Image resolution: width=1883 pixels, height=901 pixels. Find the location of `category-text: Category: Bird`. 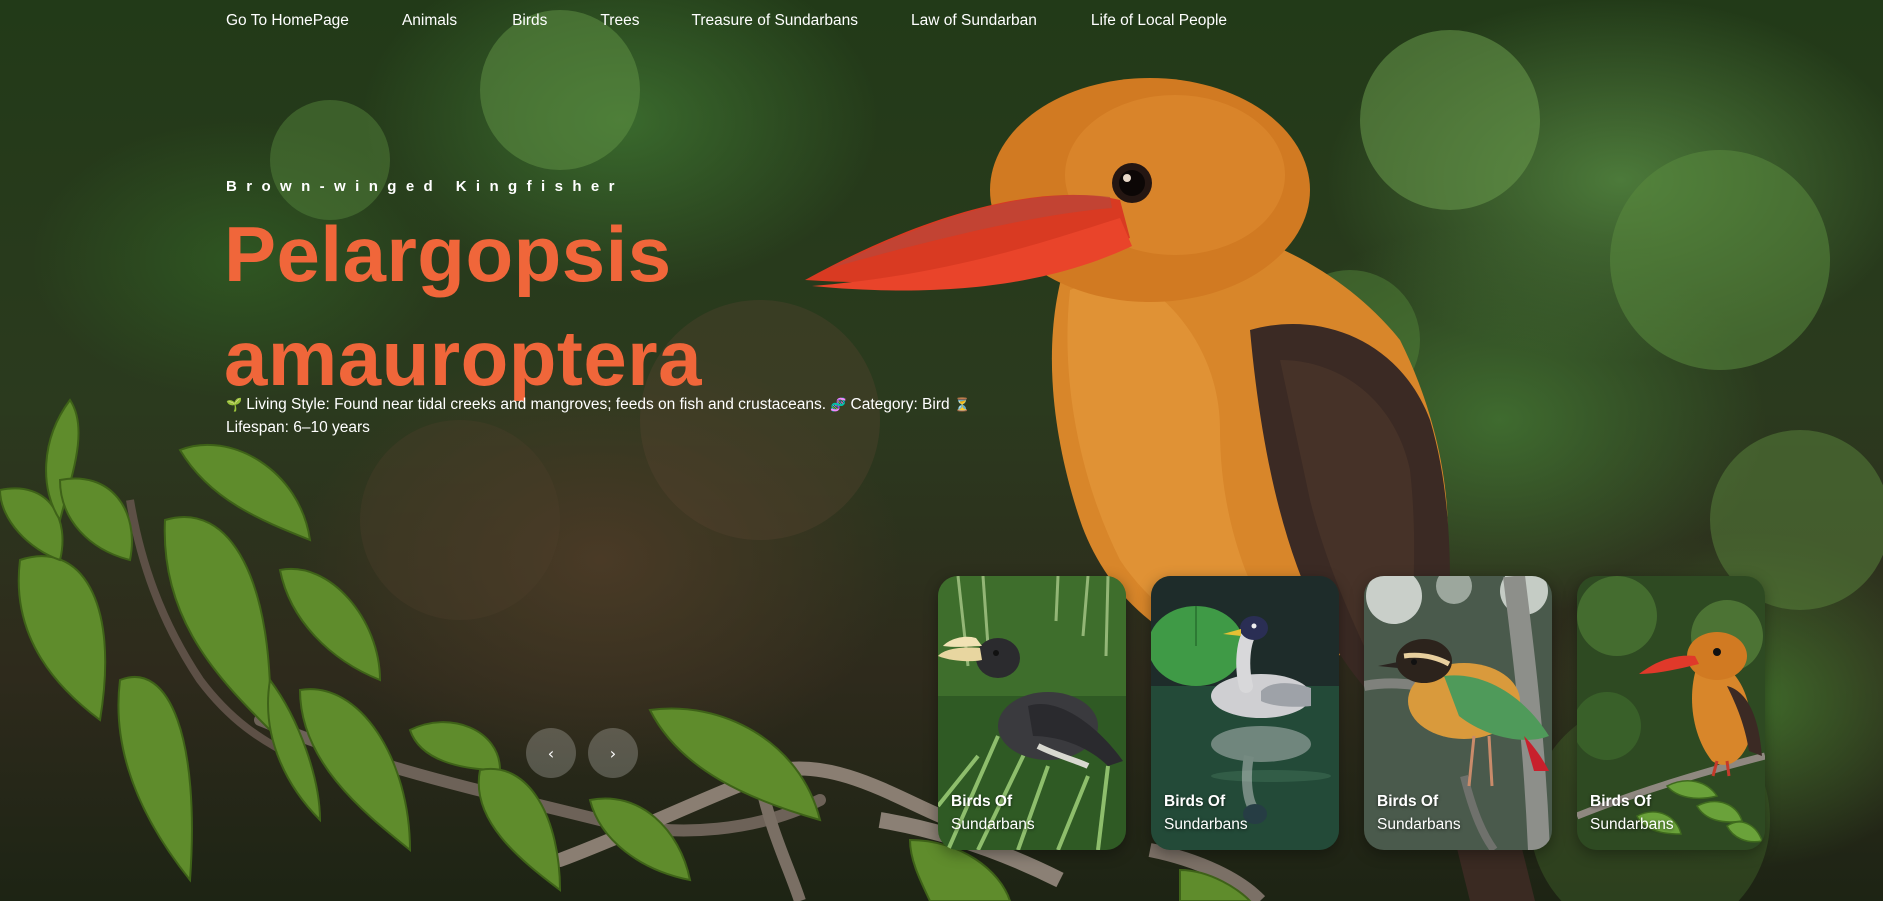

category-text: Category: Bird is located at coordinates (900, 404).